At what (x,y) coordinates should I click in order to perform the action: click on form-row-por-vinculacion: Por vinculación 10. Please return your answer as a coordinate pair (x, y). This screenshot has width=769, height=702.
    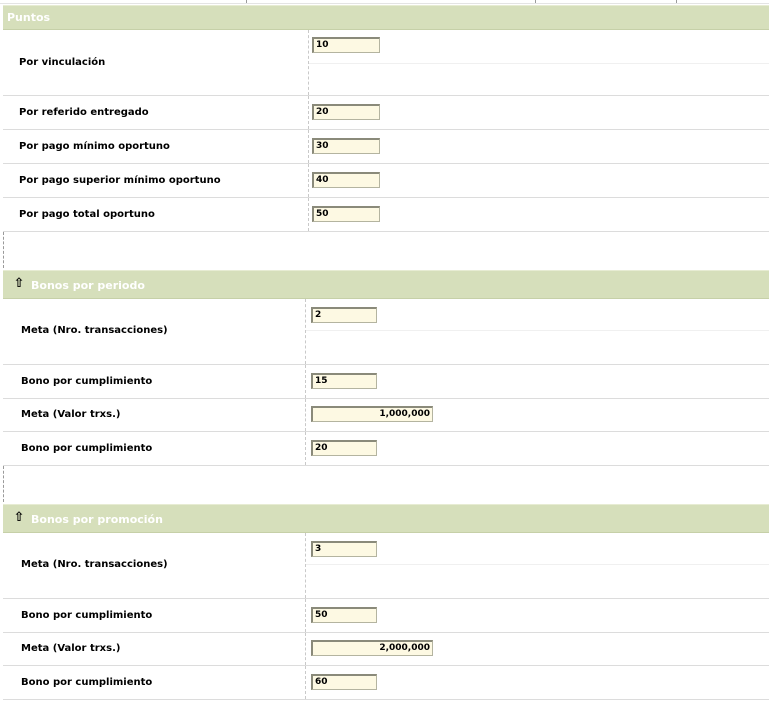
    Looking at the image, I should click on (386, 63).